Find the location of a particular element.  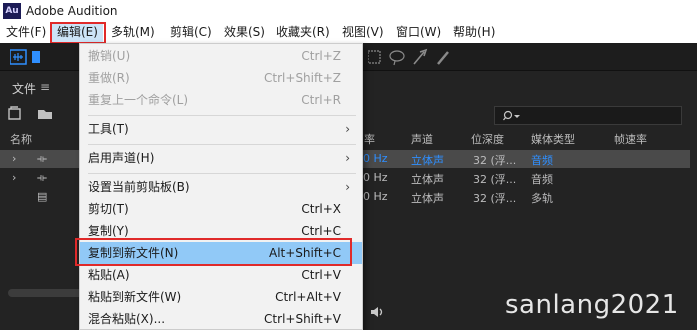

menu-item-mix-paste: 混合粘贴(X)... Ctrl+Shift+V is located at coordinates (221, 319).